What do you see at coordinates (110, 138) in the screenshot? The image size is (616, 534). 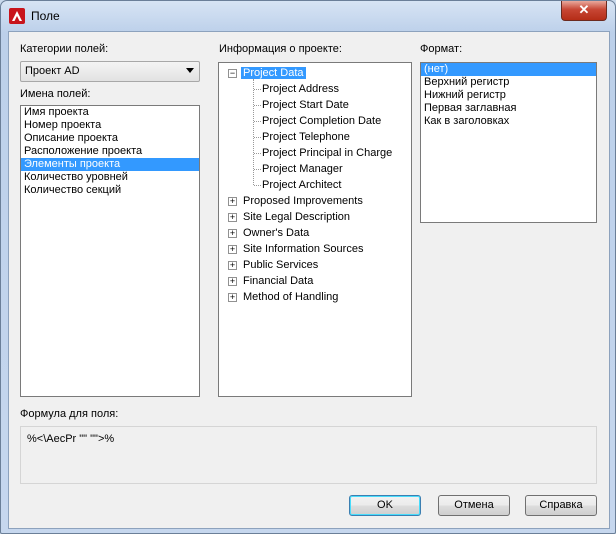 I see `field-name-item: Описание проекта` at bounding box center [110, 138].